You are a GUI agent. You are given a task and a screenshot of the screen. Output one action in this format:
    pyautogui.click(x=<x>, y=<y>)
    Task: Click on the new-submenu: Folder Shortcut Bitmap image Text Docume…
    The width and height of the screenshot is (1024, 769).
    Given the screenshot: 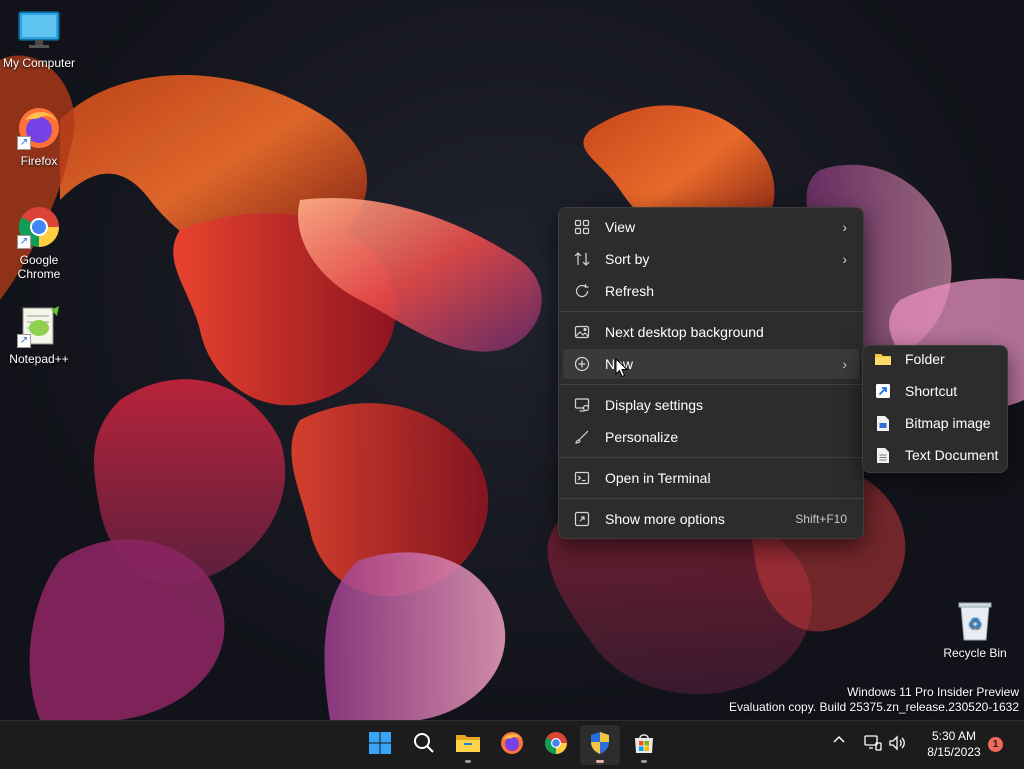 What is the action you would take?
    pyautogui.click(x=935, y=409)
    